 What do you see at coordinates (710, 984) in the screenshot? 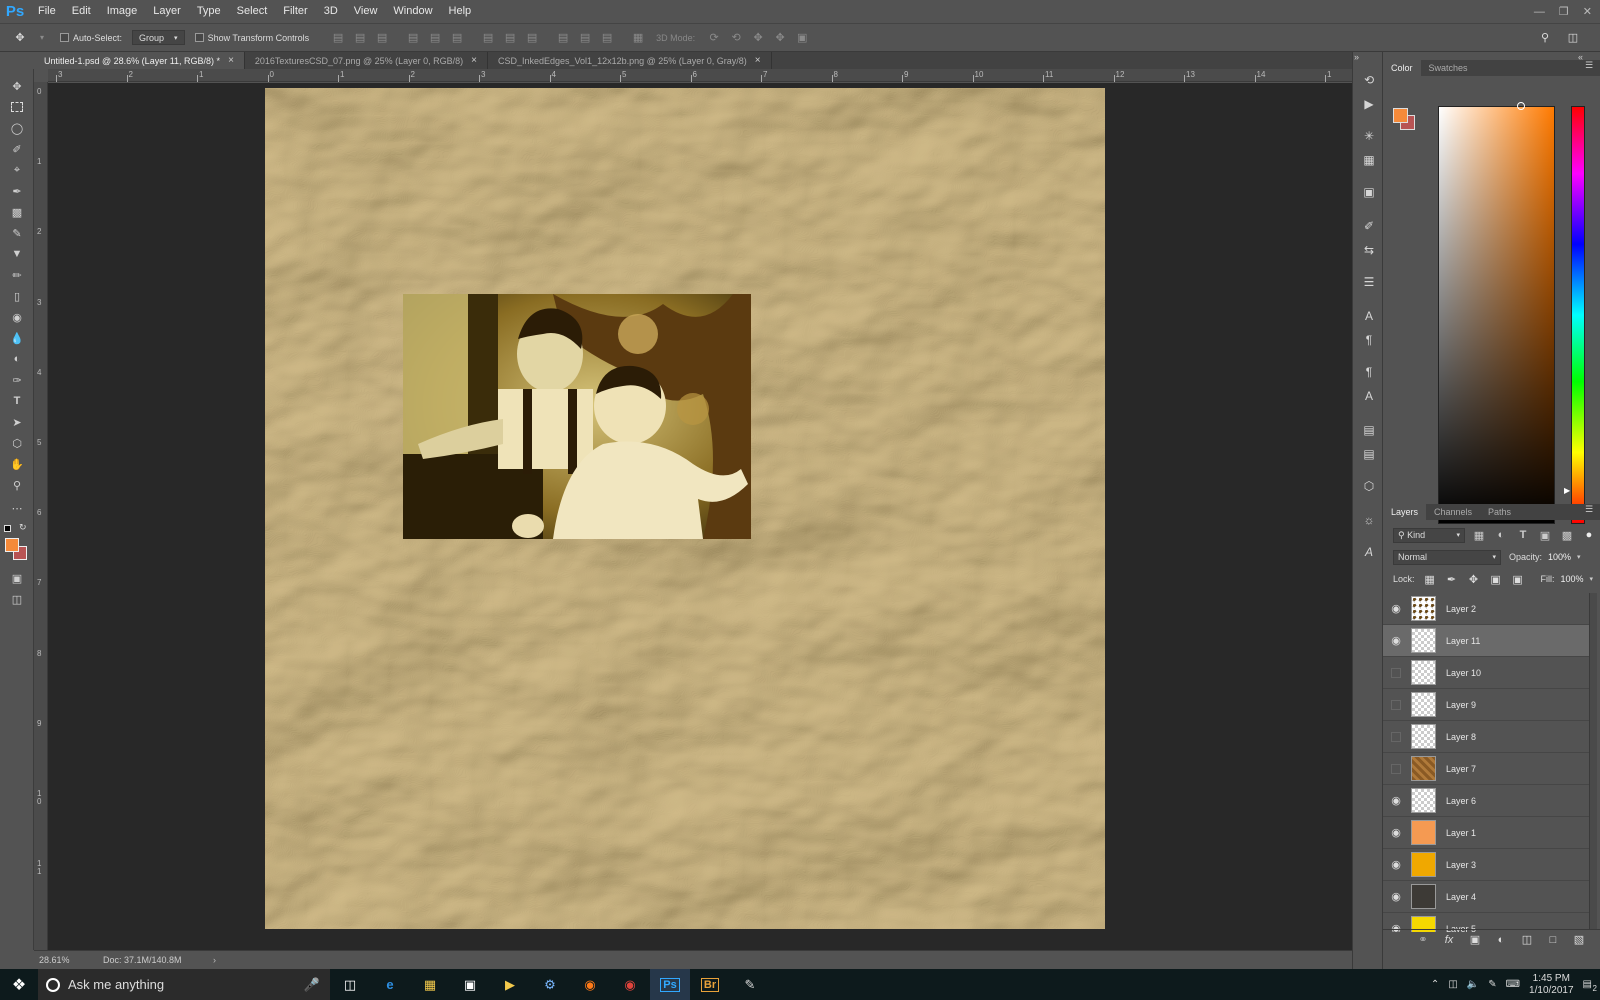
I see `bridge-taskbar-icon: Br` at bounding box center [710, 984].